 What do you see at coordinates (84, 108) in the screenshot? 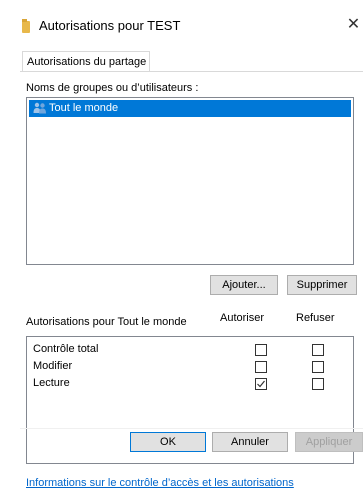
I see `list-item-label: Tout le monde` at bounding box center [84, 108].